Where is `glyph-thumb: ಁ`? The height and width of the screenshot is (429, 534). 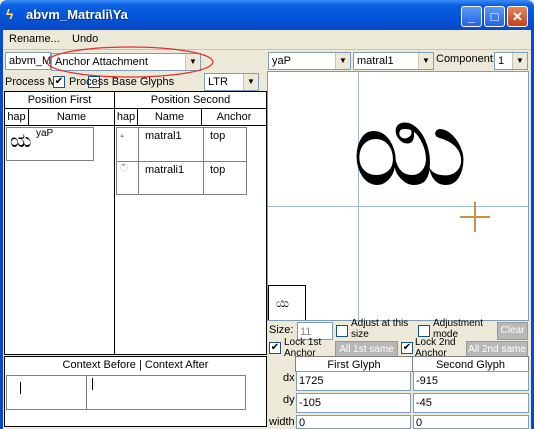 glyph-thumb: ಁ is located at coordinates (124, 168).